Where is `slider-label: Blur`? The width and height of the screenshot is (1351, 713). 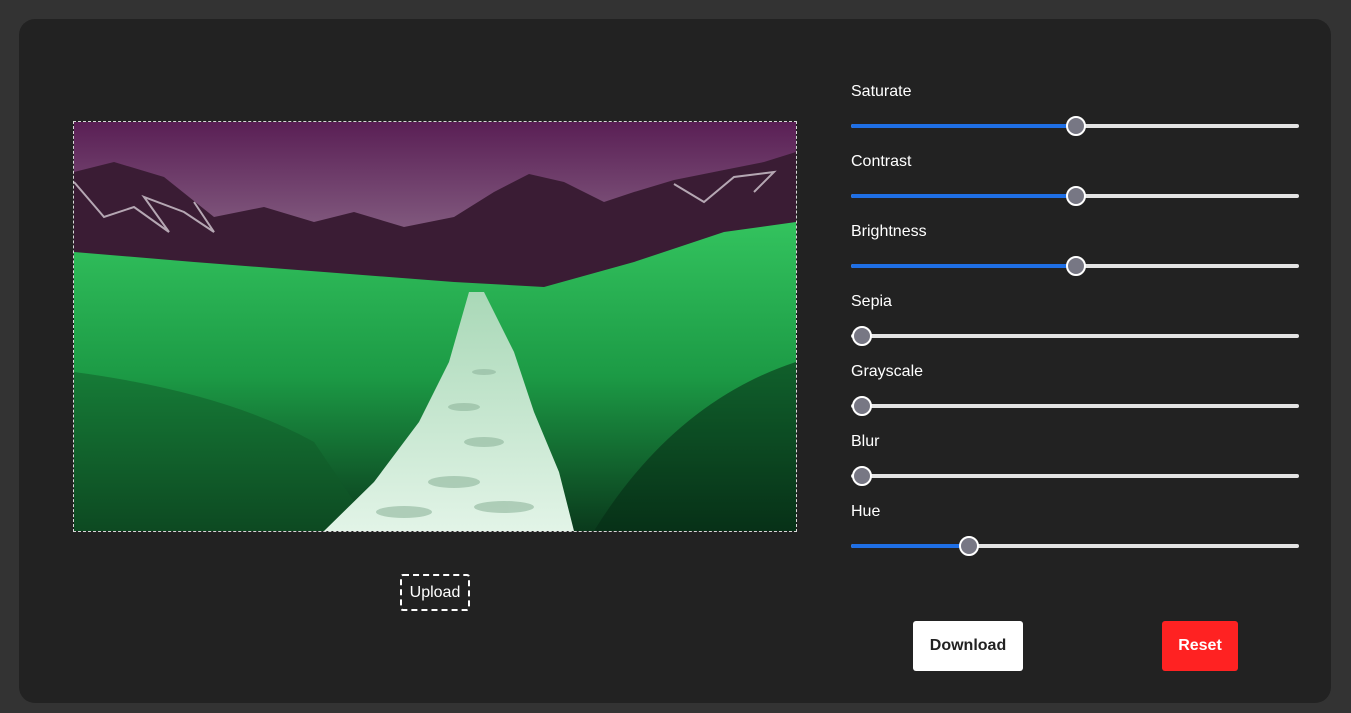 slider-label: Blur is located at coordinates (865, 441).